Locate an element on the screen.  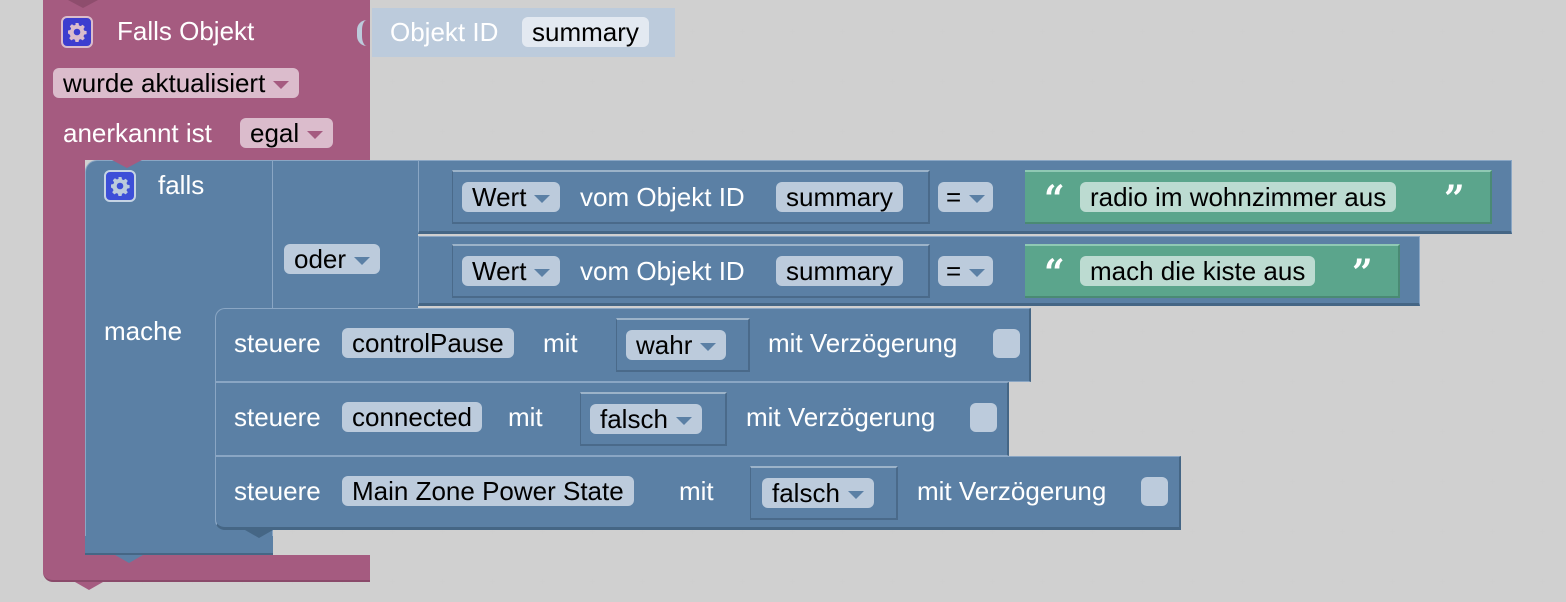
text-value-field: mach die kiste aus is located at coordinates (1198, 271).